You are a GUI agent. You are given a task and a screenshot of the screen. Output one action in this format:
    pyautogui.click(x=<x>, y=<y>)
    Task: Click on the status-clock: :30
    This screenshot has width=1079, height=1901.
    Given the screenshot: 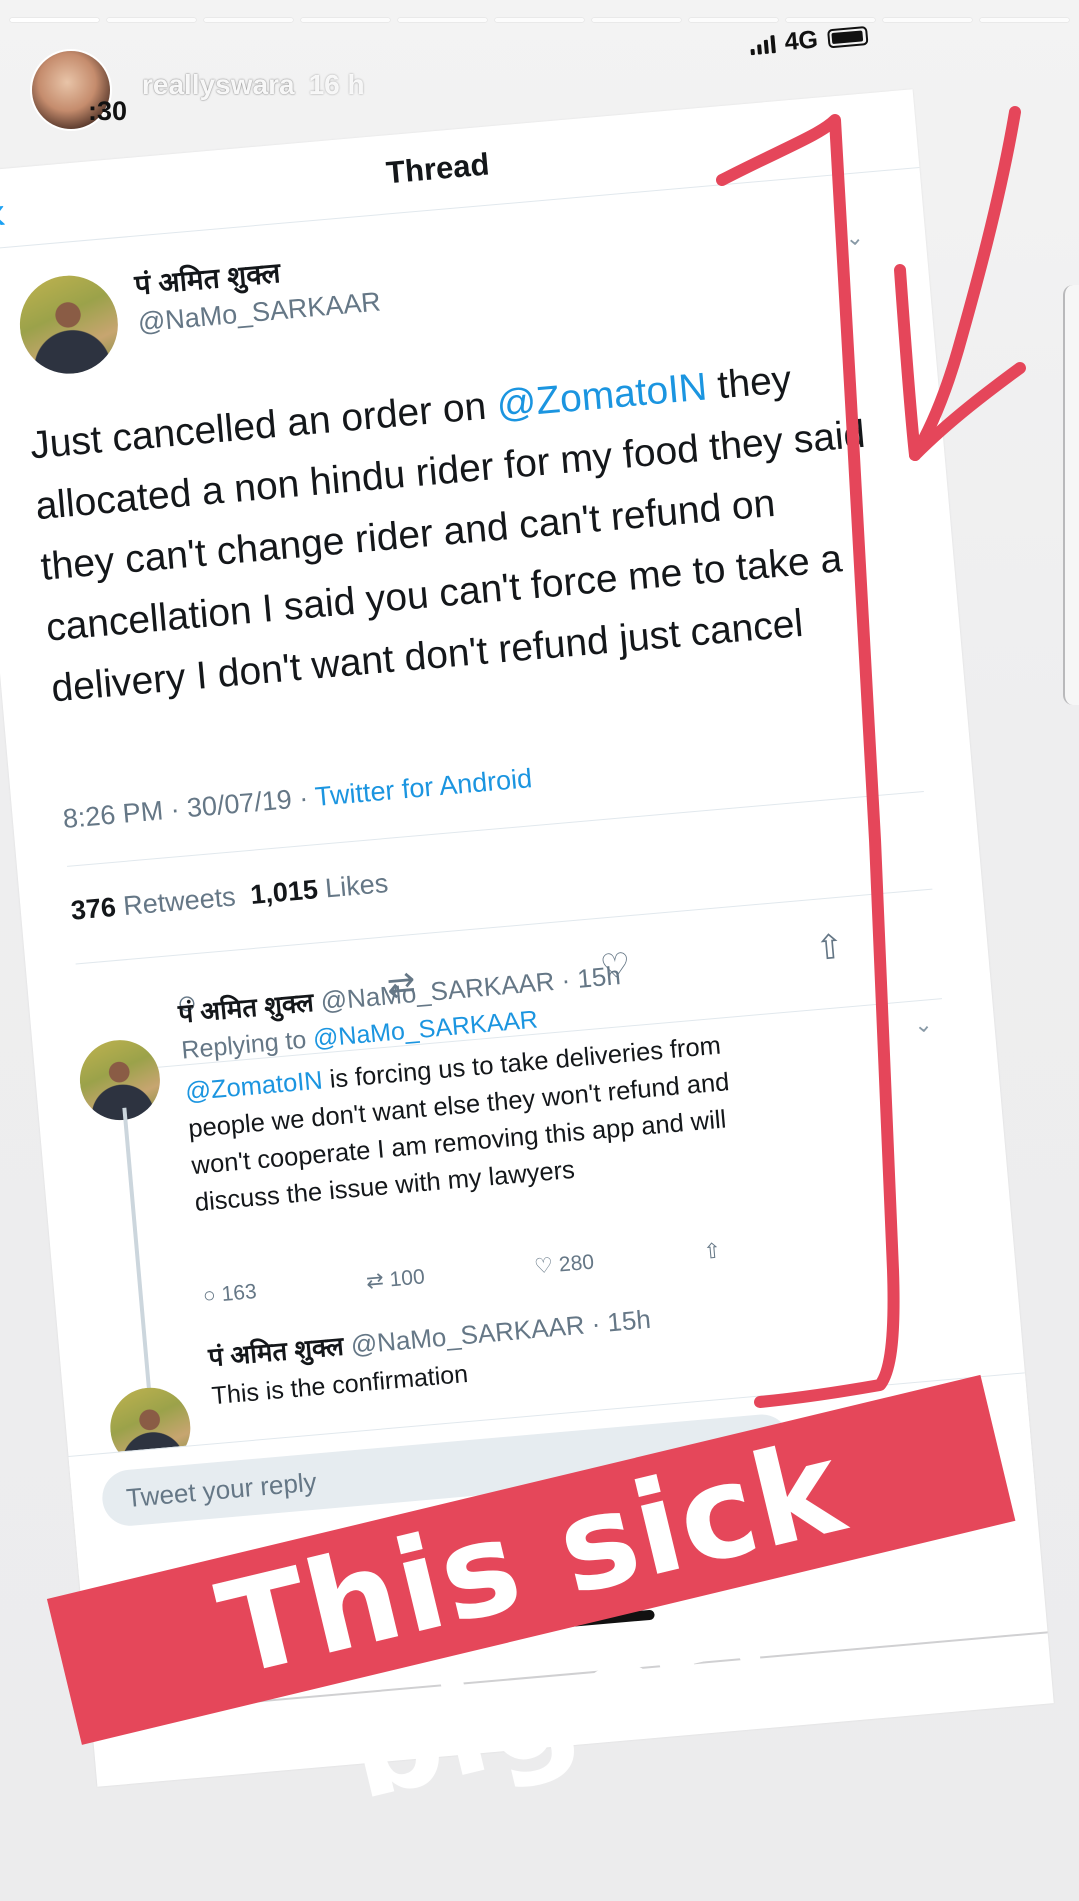 What is the action you would take?
    pyautogui.click(x=108, y=111)
    